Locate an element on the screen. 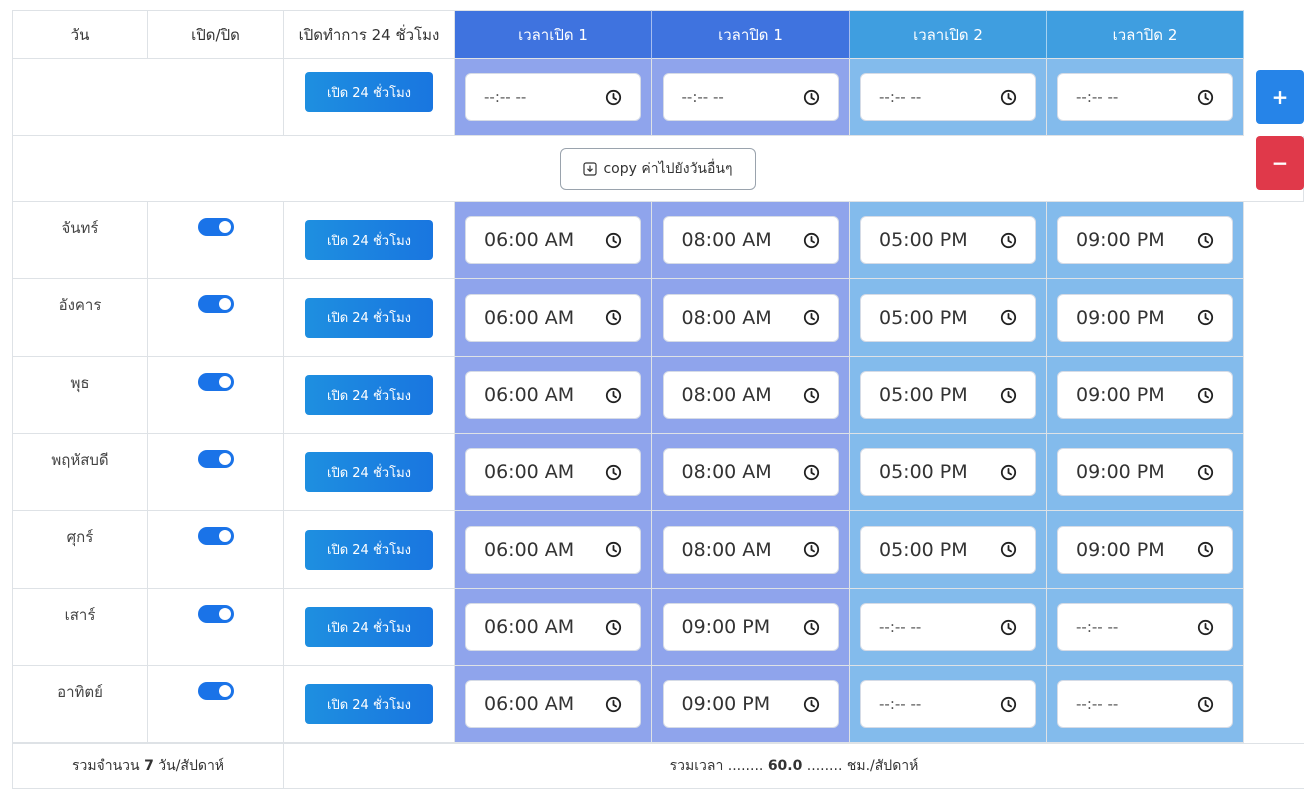 The width and height of the screenshot is (1304, 789). template-24h-cell: เปิด 24 ชั่วโมง is located at coordinates (369, 97).